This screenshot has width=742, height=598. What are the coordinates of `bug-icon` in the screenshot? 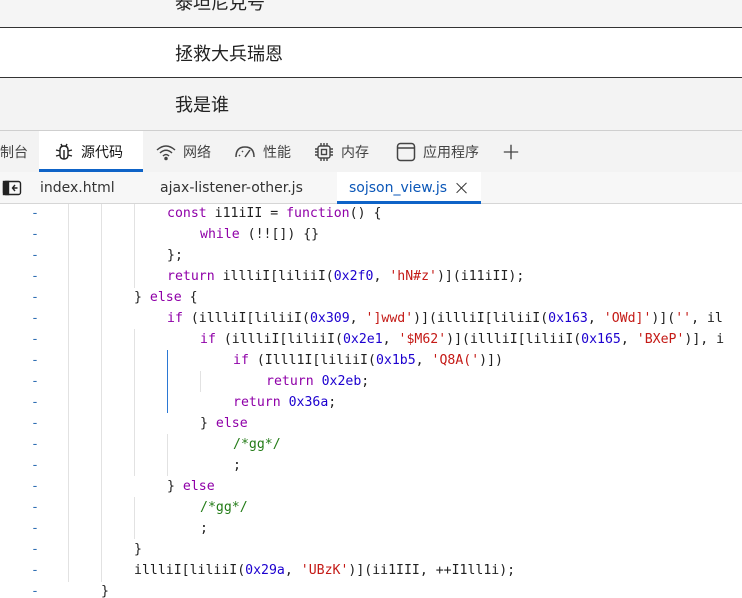 It's located at (64, 151).